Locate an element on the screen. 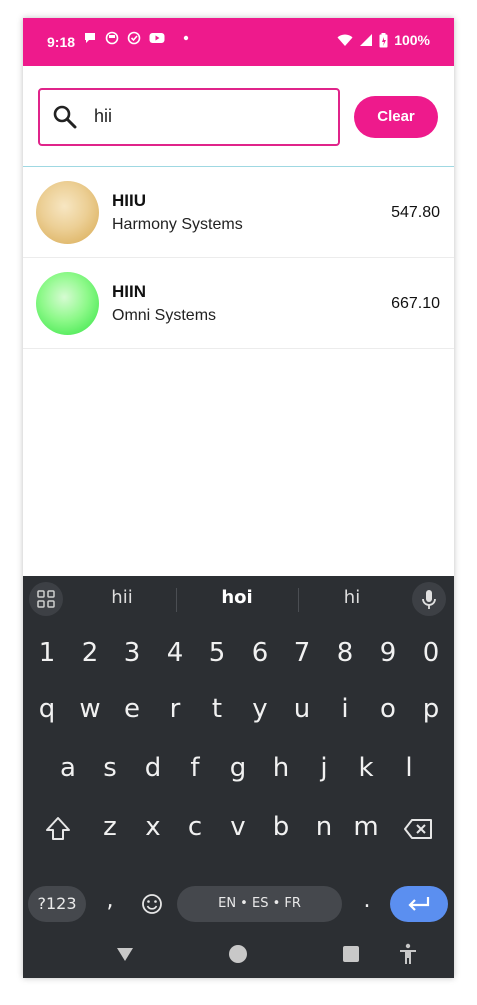 Image resolution: width=477 pixels, height=1005 pixels. key-p: p is located at coordinates (431, 709).